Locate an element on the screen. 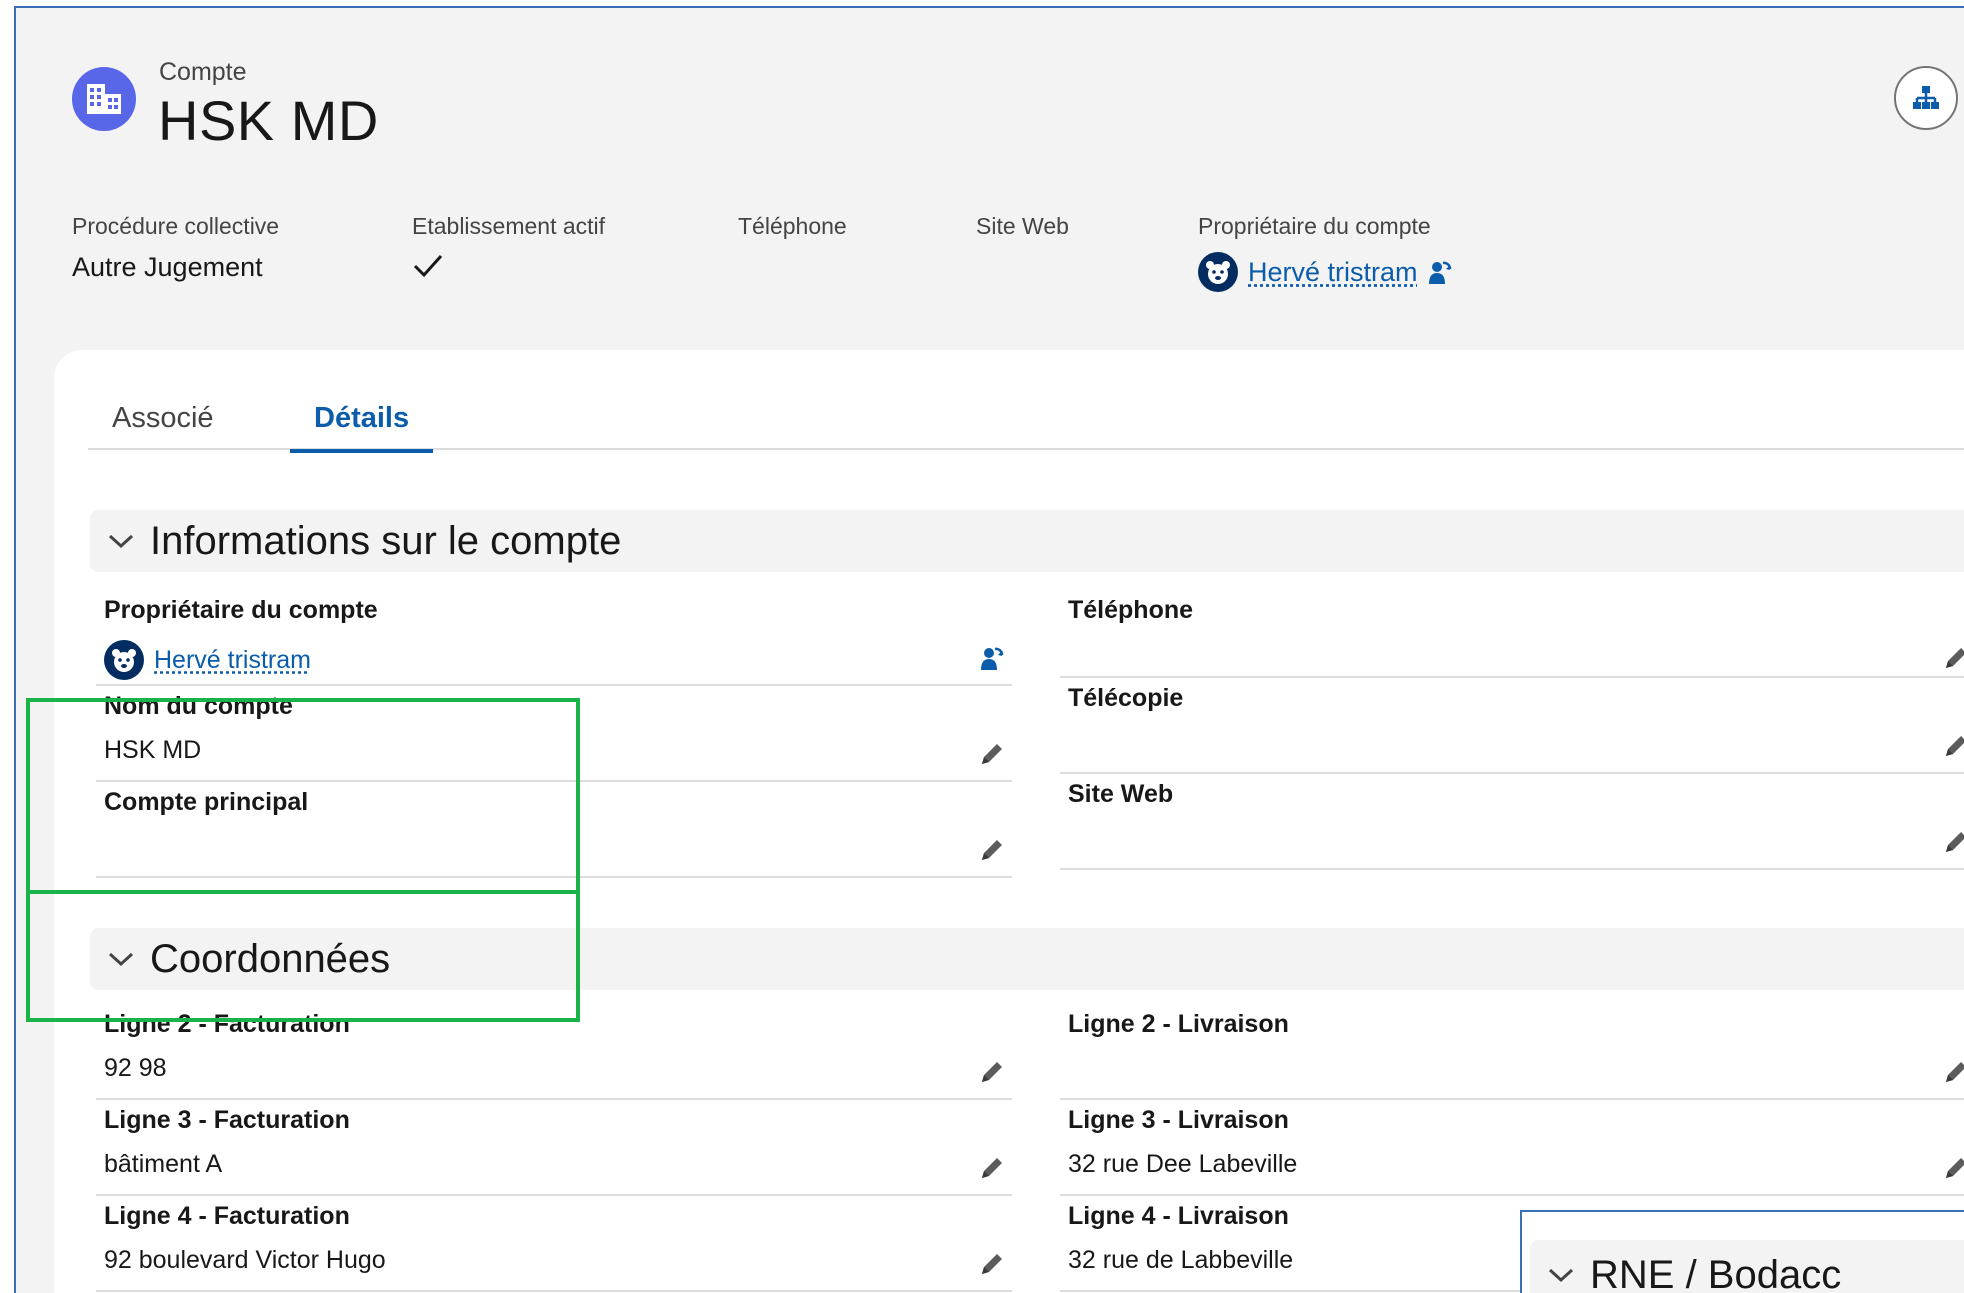  highlight-box-account-fields is located at coordinates (303, 796).